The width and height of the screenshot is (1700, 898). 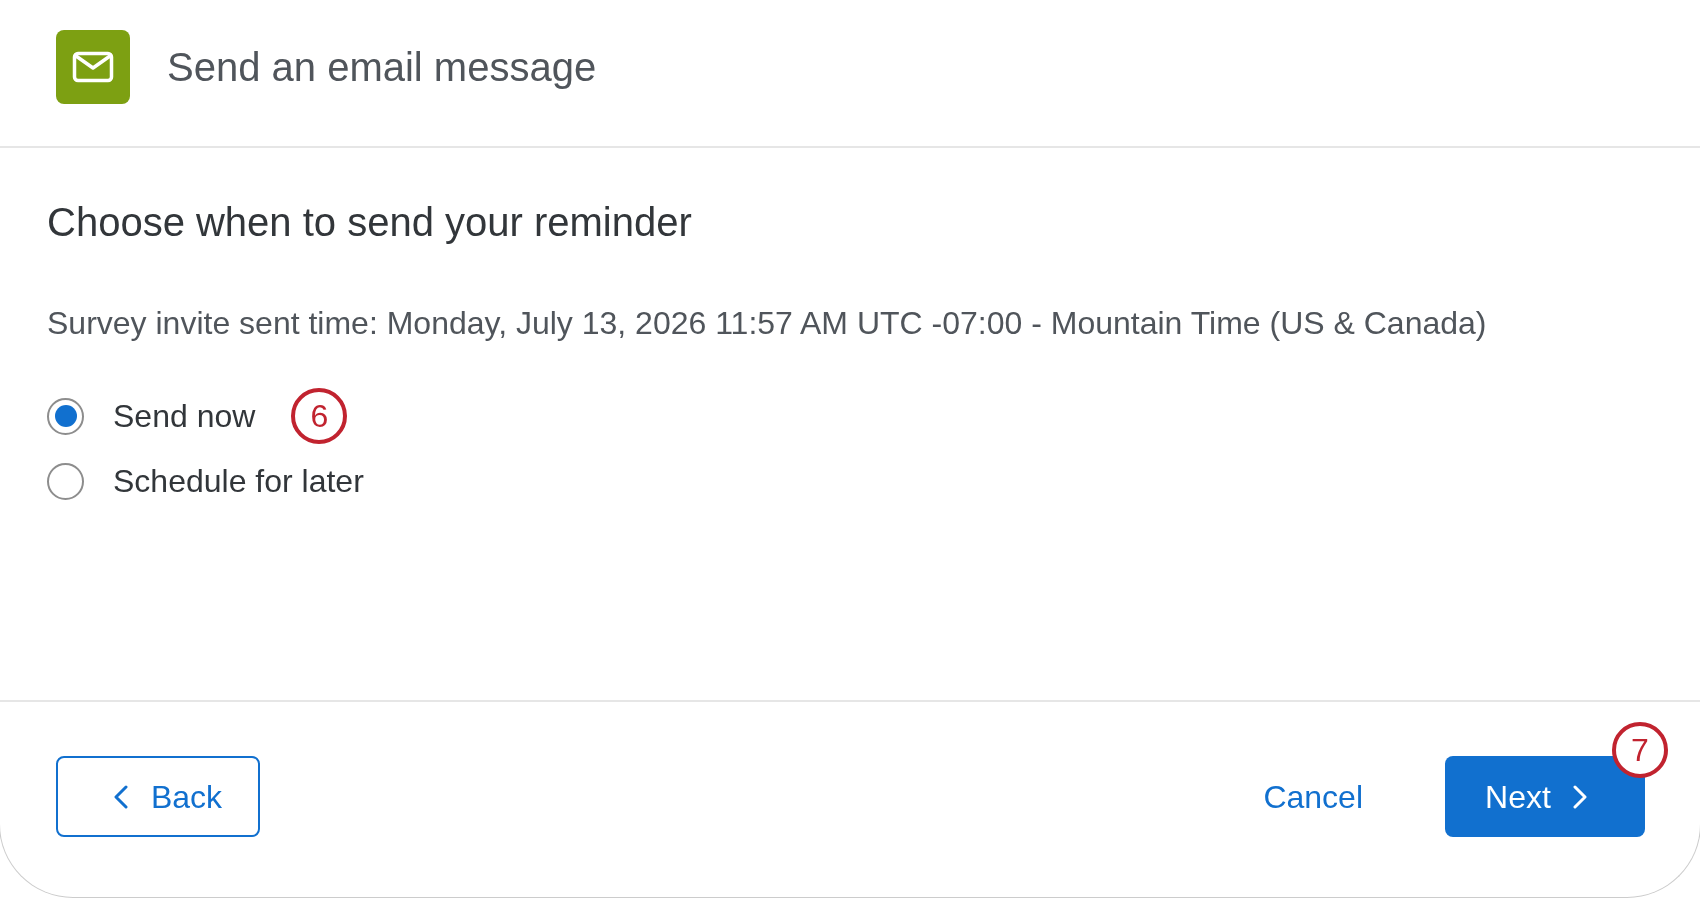 I want to click on chevron-left-icon, so click(x=120, y=796).